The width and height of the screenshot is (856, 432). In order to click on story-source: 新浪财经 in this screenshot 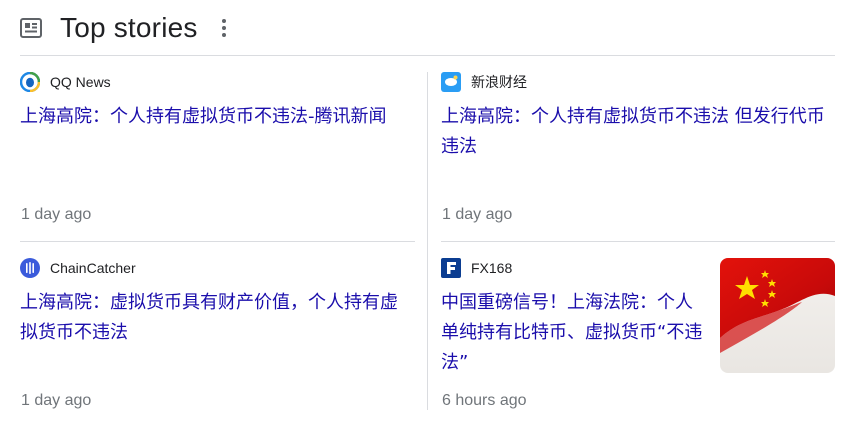, I will do `click(638, 82)`.